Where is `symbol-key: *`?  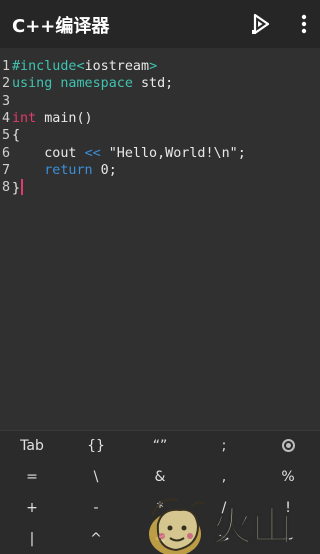 symbol-key: * is located at coordinates (160, 508).